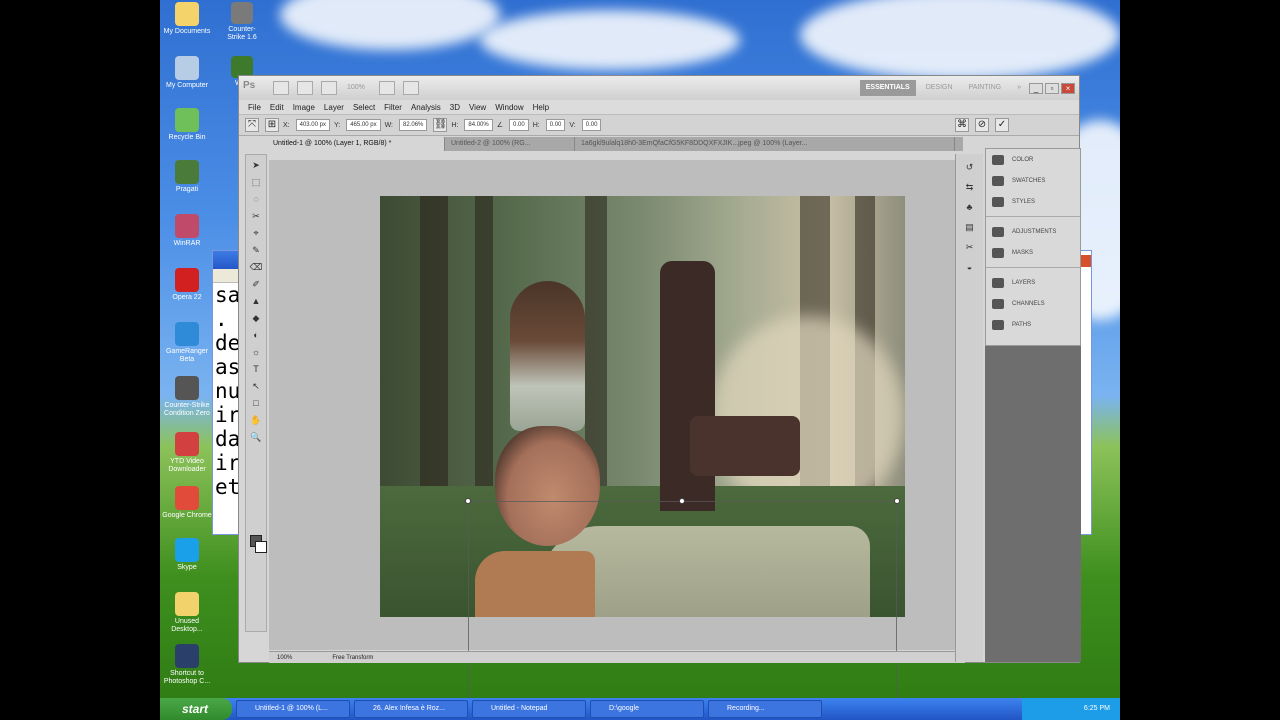 This screenshot has height=720, width=1280. What do you see at coordinates (256, 386) in the screenshot?
I see `tool-icon: ↖` at bounding box center [256, 386].